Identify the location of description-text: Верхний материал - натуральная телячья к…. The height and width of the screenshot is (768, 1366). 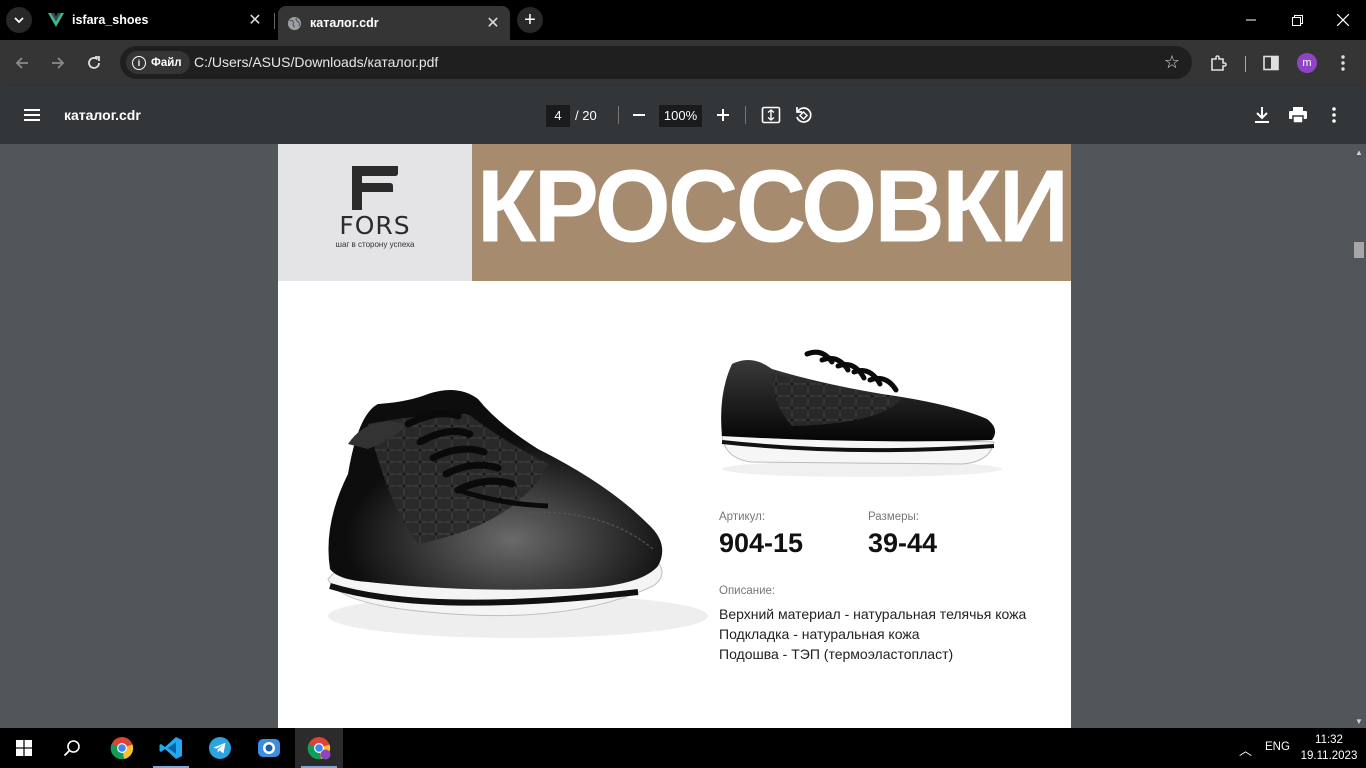
(872, 634).